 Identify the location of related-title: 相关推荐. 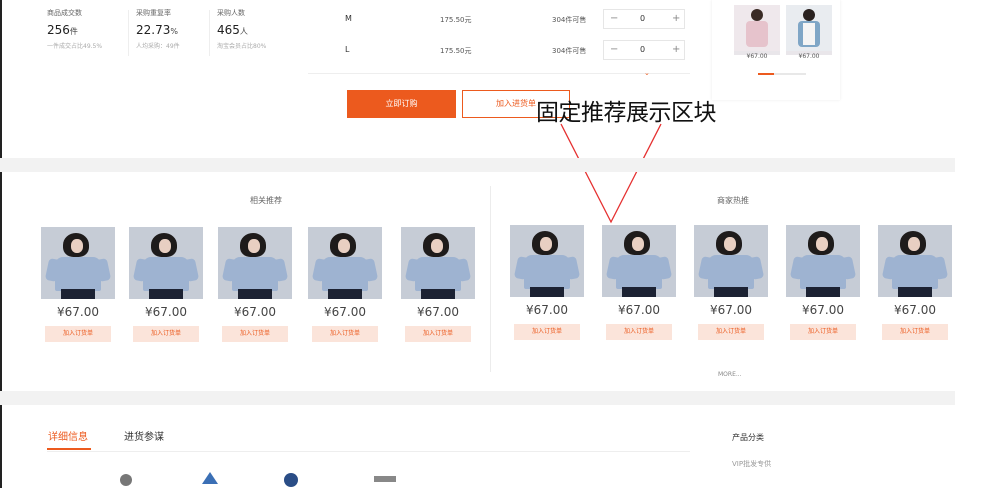
(266, 200).